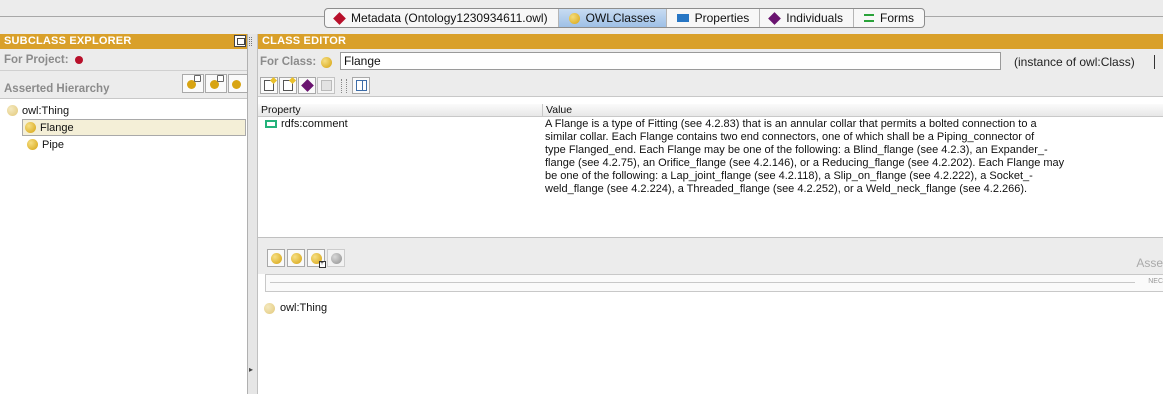 The width and height of the screenshot is (1163, 394). I want to click on conditions-toolbar: + Asse, so click(710, 256).